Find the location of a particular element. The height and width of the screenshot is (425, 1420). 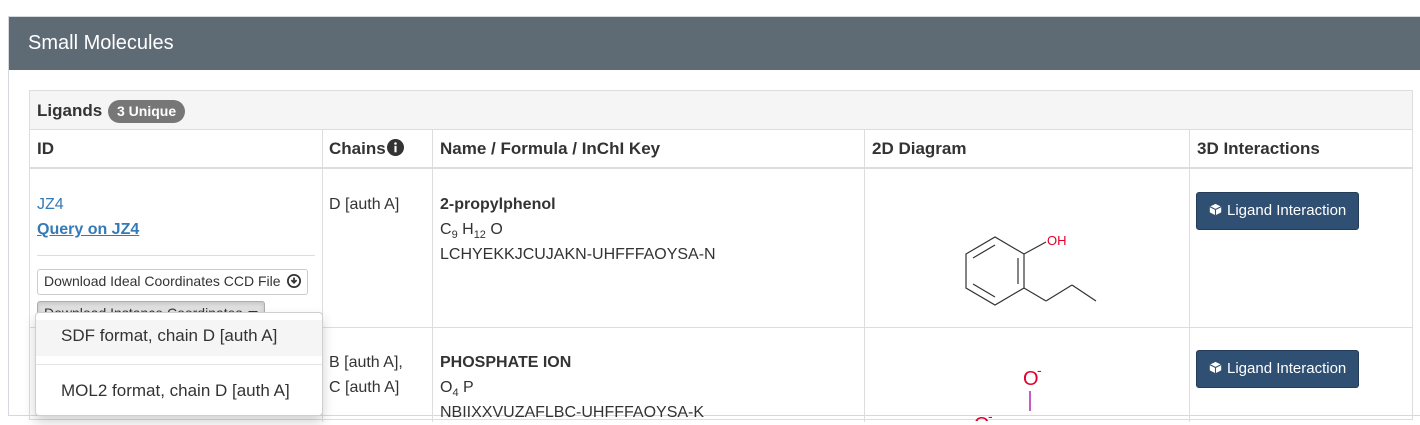

svg-text: OH is located at coordinates (1057, 240).